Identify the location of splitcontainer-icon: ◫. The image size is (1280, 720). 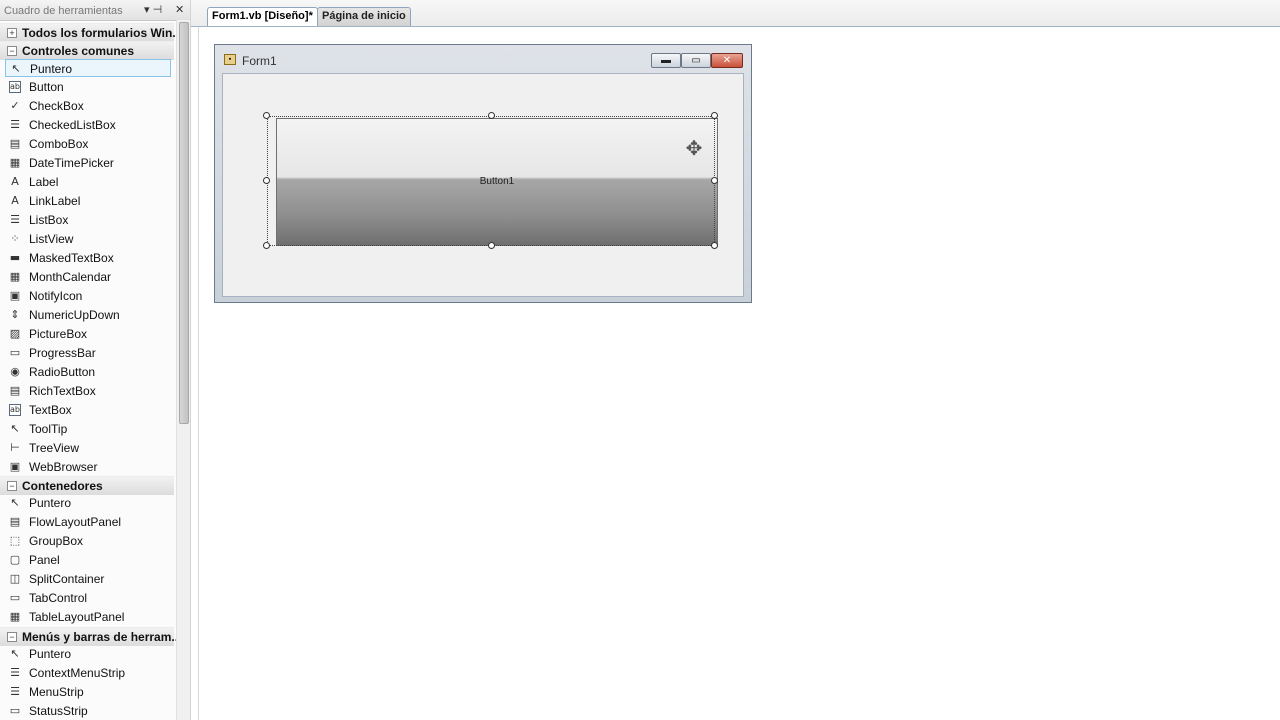
(15, 578).